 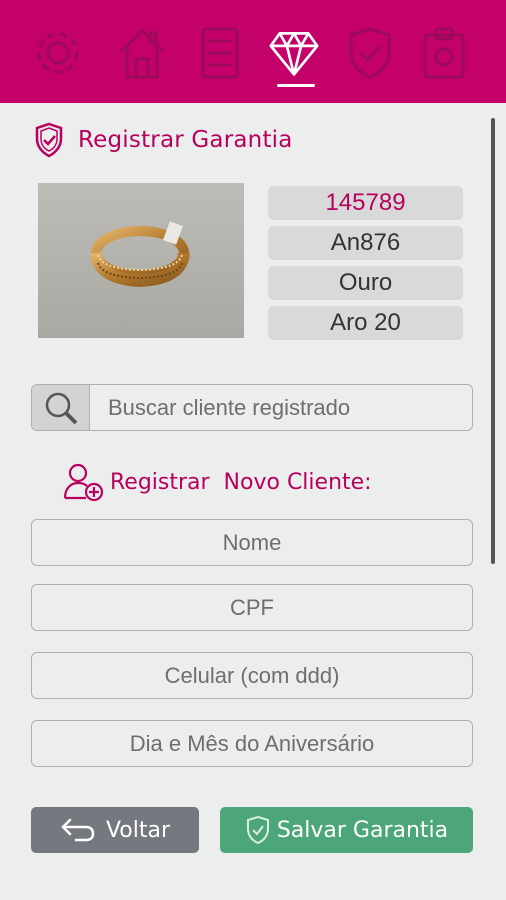 I want to click on product-material: Ouro, so click(x=365, y=283).